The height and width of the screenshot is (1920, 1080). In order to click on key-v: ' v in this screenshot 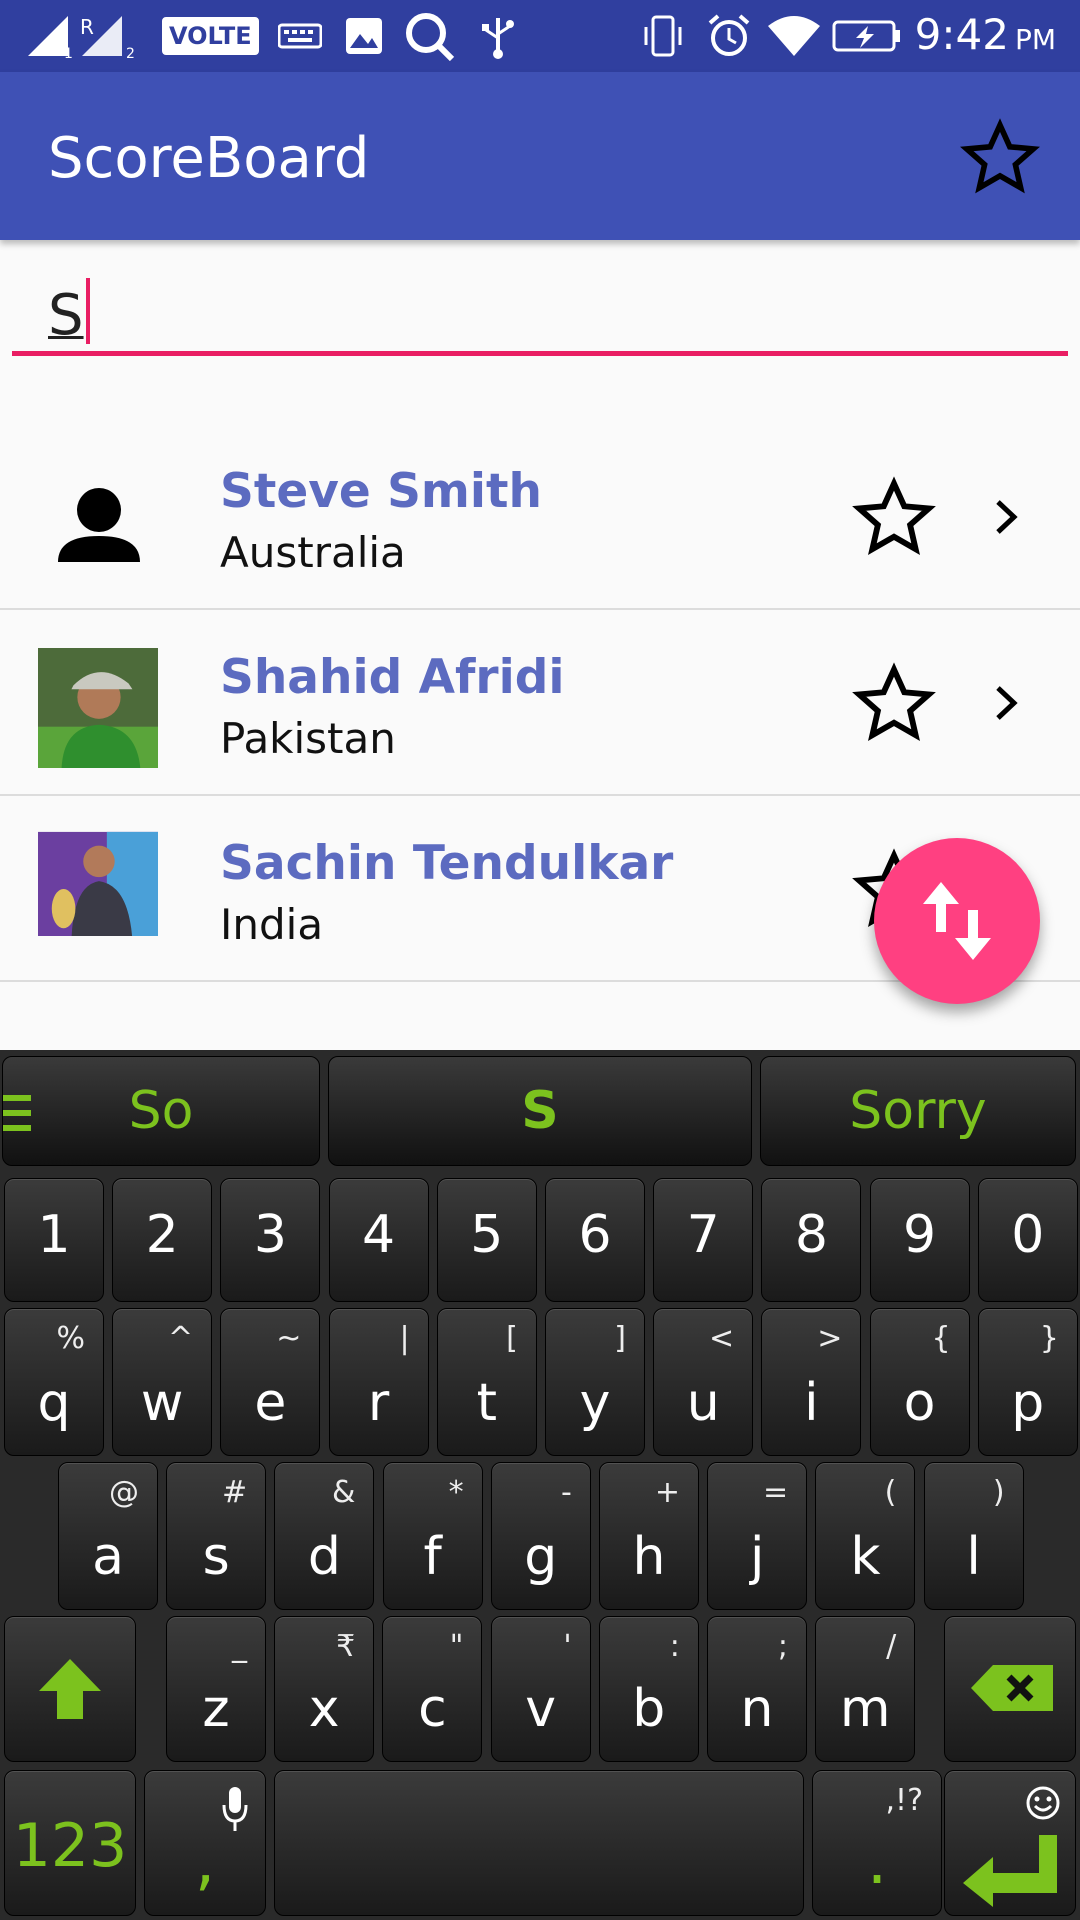, I will do `click(540, 1689)`.